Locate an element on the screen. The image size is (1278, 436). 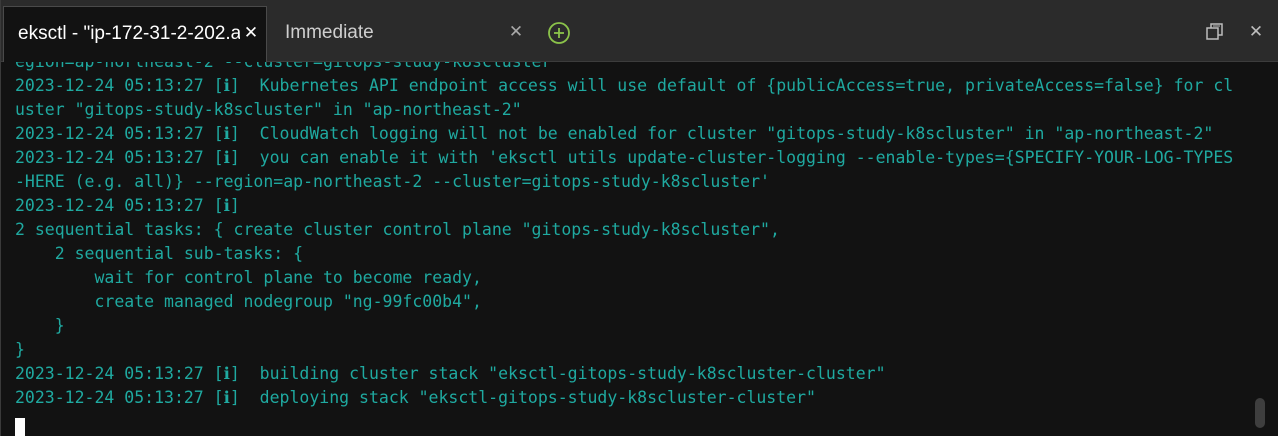
scrollbar-thumb is located at coordinates (1260, 413).